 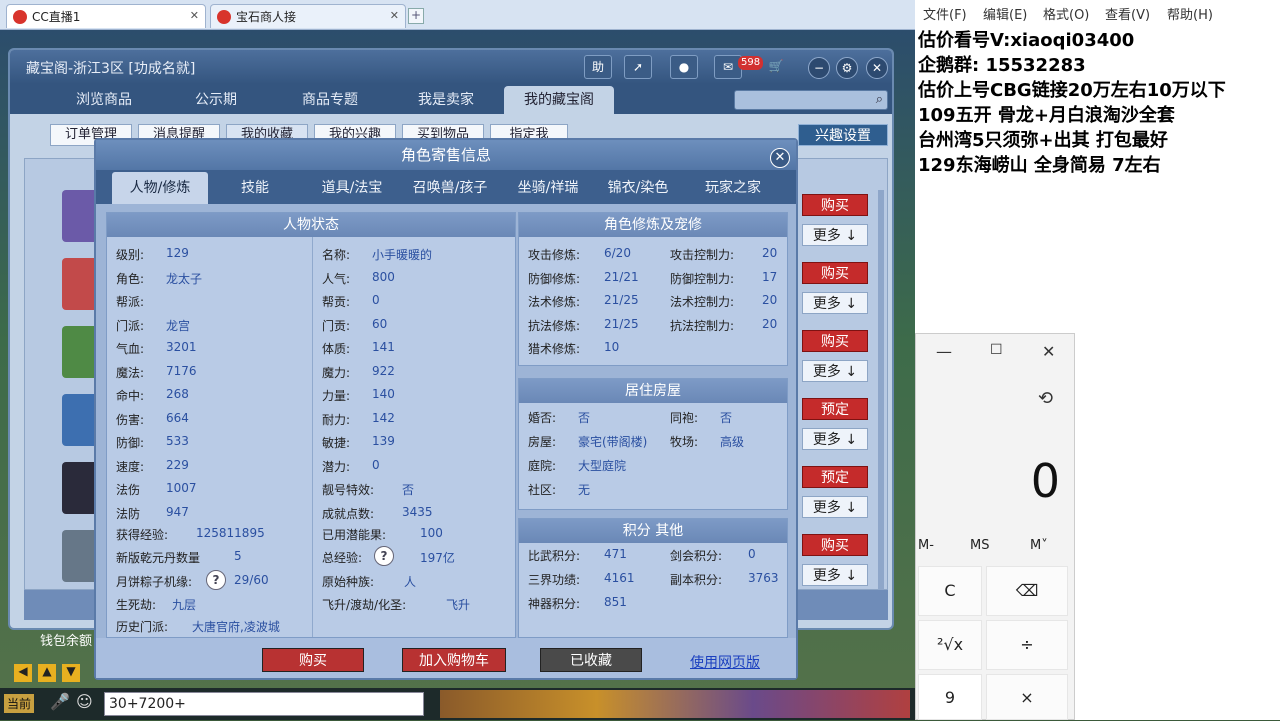 I want to click on settings-icon: ⚙, so click(x=847, y=68).